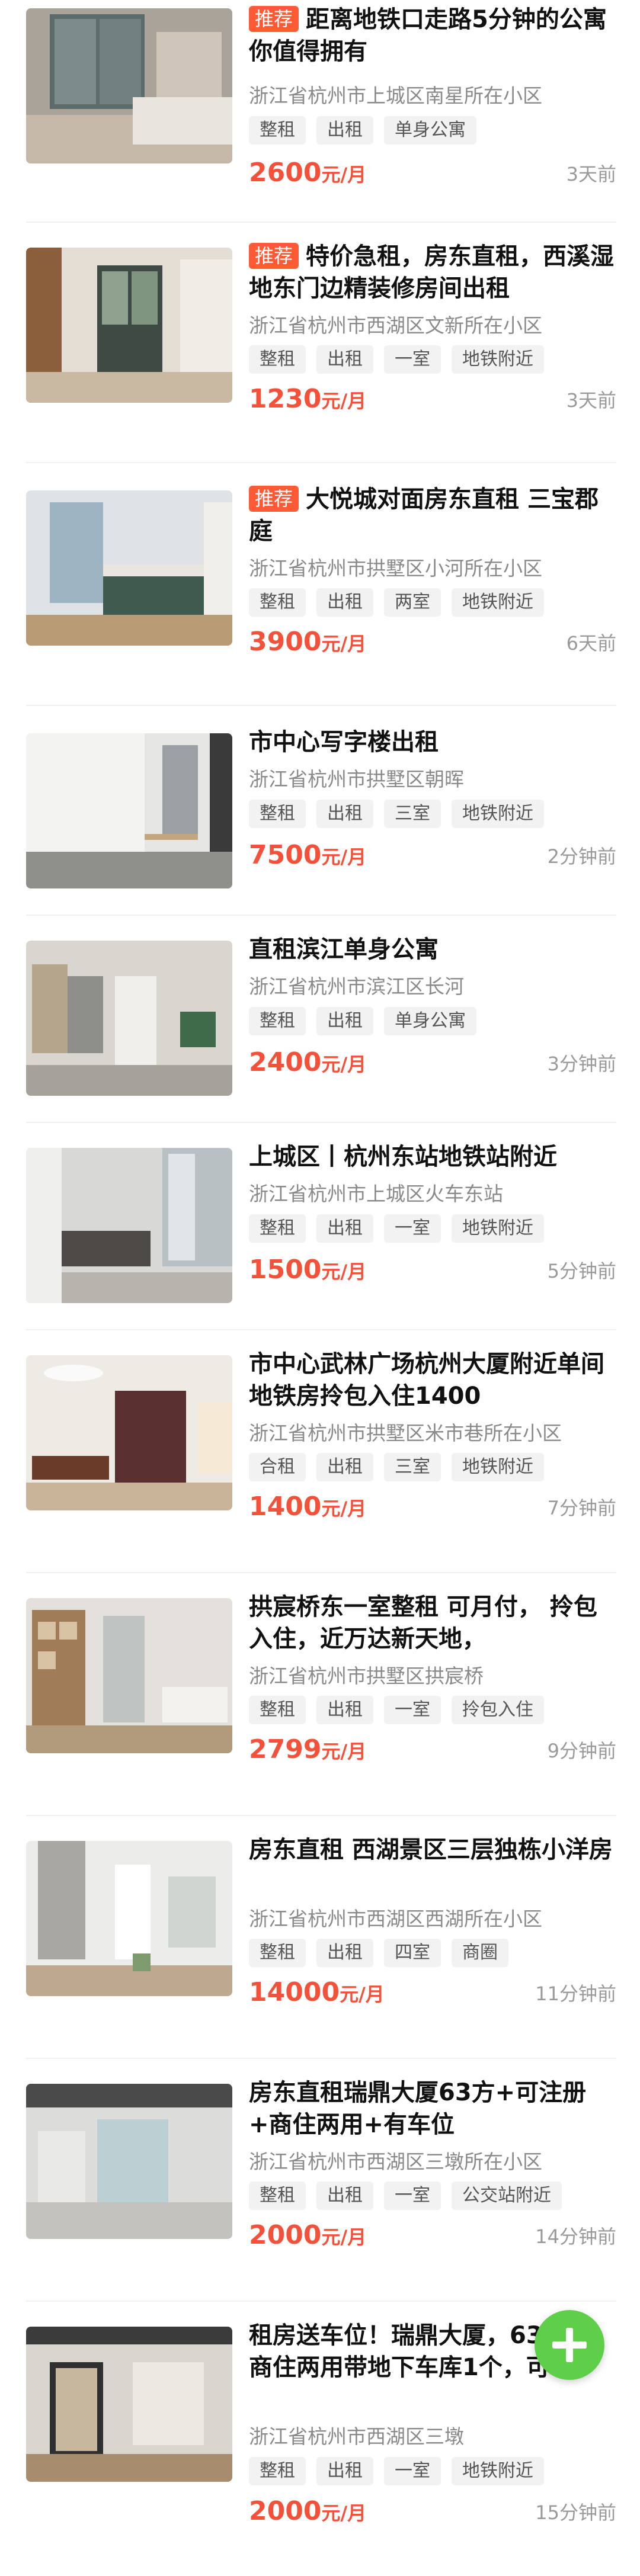 This screenshot has width=640, height=2576. I want to click on listing-price: 3900, so click(285, 642).